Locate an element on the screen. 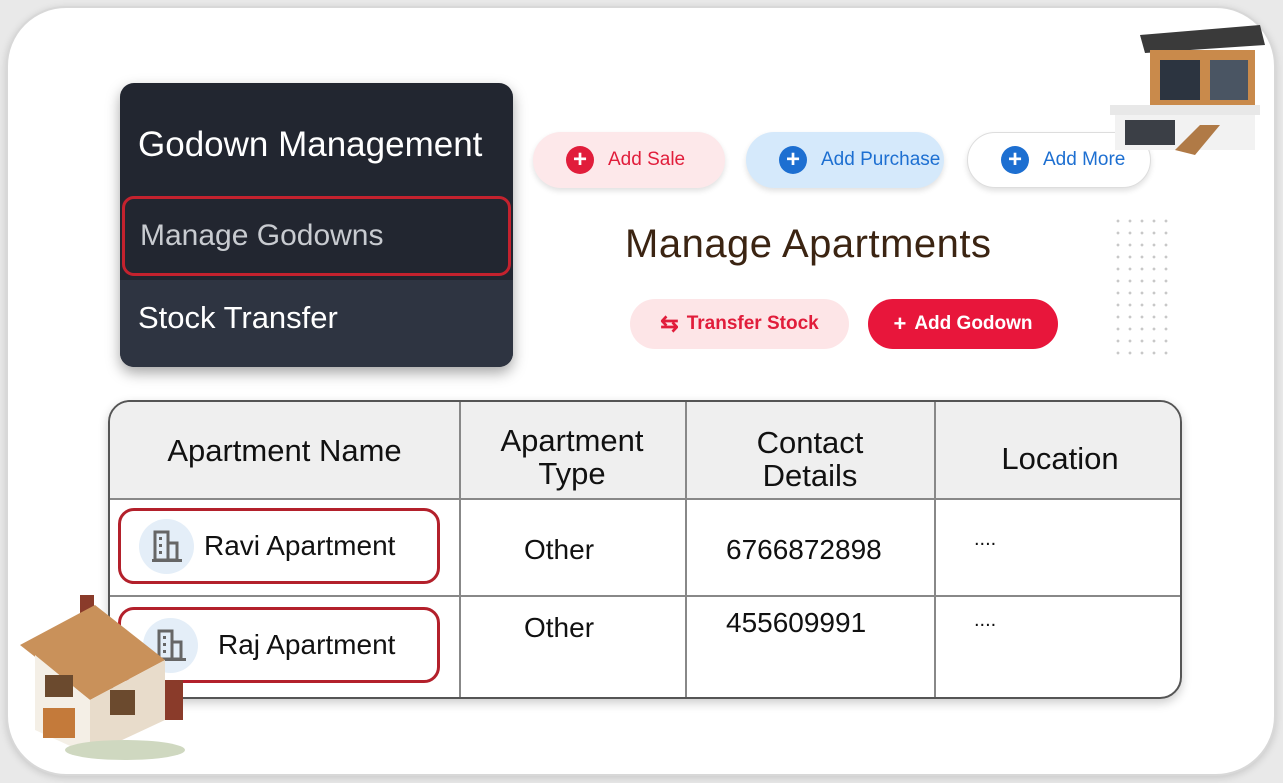 Image resolution: width=1283 pixels, height=783 pixels. add-sale-button: + Add Sale is located at coordinates (629, 160).